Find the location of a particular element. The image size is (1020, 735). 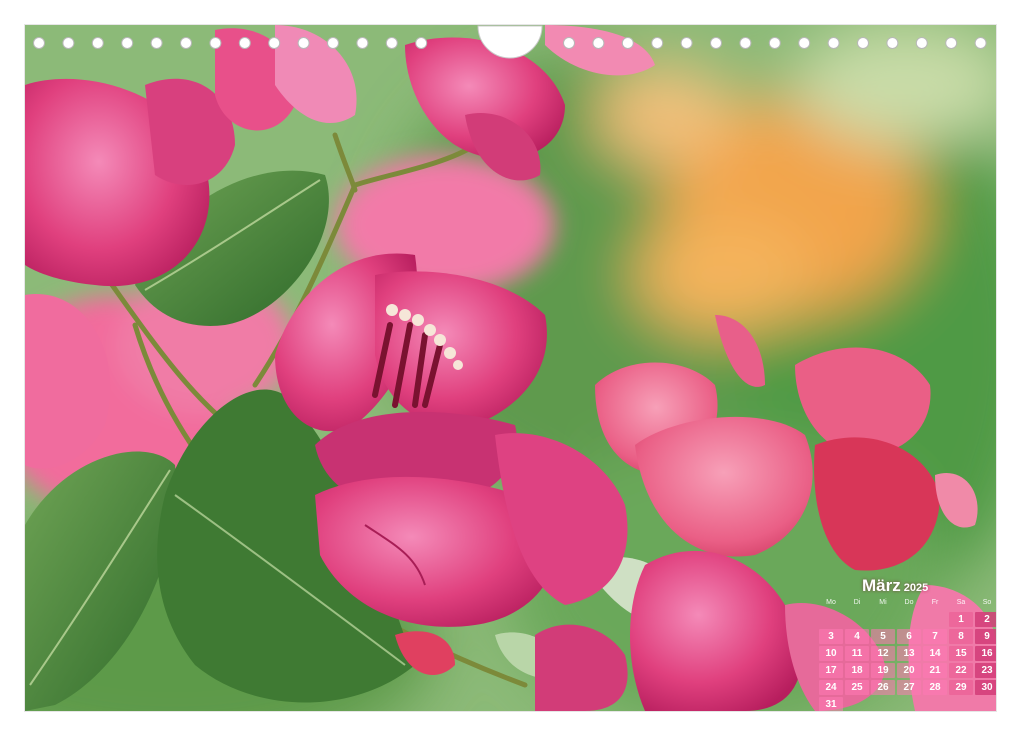

calendar-day: 2 is located at coordinates (985, 619).